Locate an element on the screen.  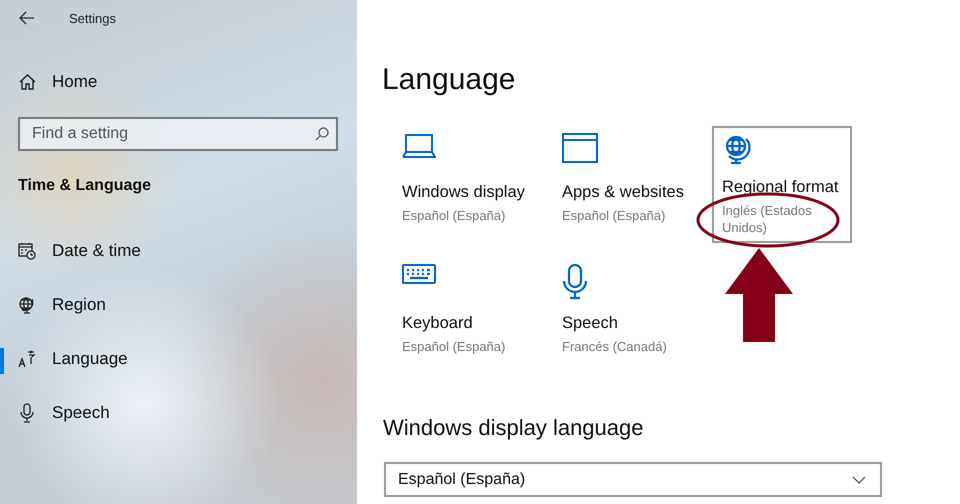
browser-window-icon is located at coordinates (580, 148).